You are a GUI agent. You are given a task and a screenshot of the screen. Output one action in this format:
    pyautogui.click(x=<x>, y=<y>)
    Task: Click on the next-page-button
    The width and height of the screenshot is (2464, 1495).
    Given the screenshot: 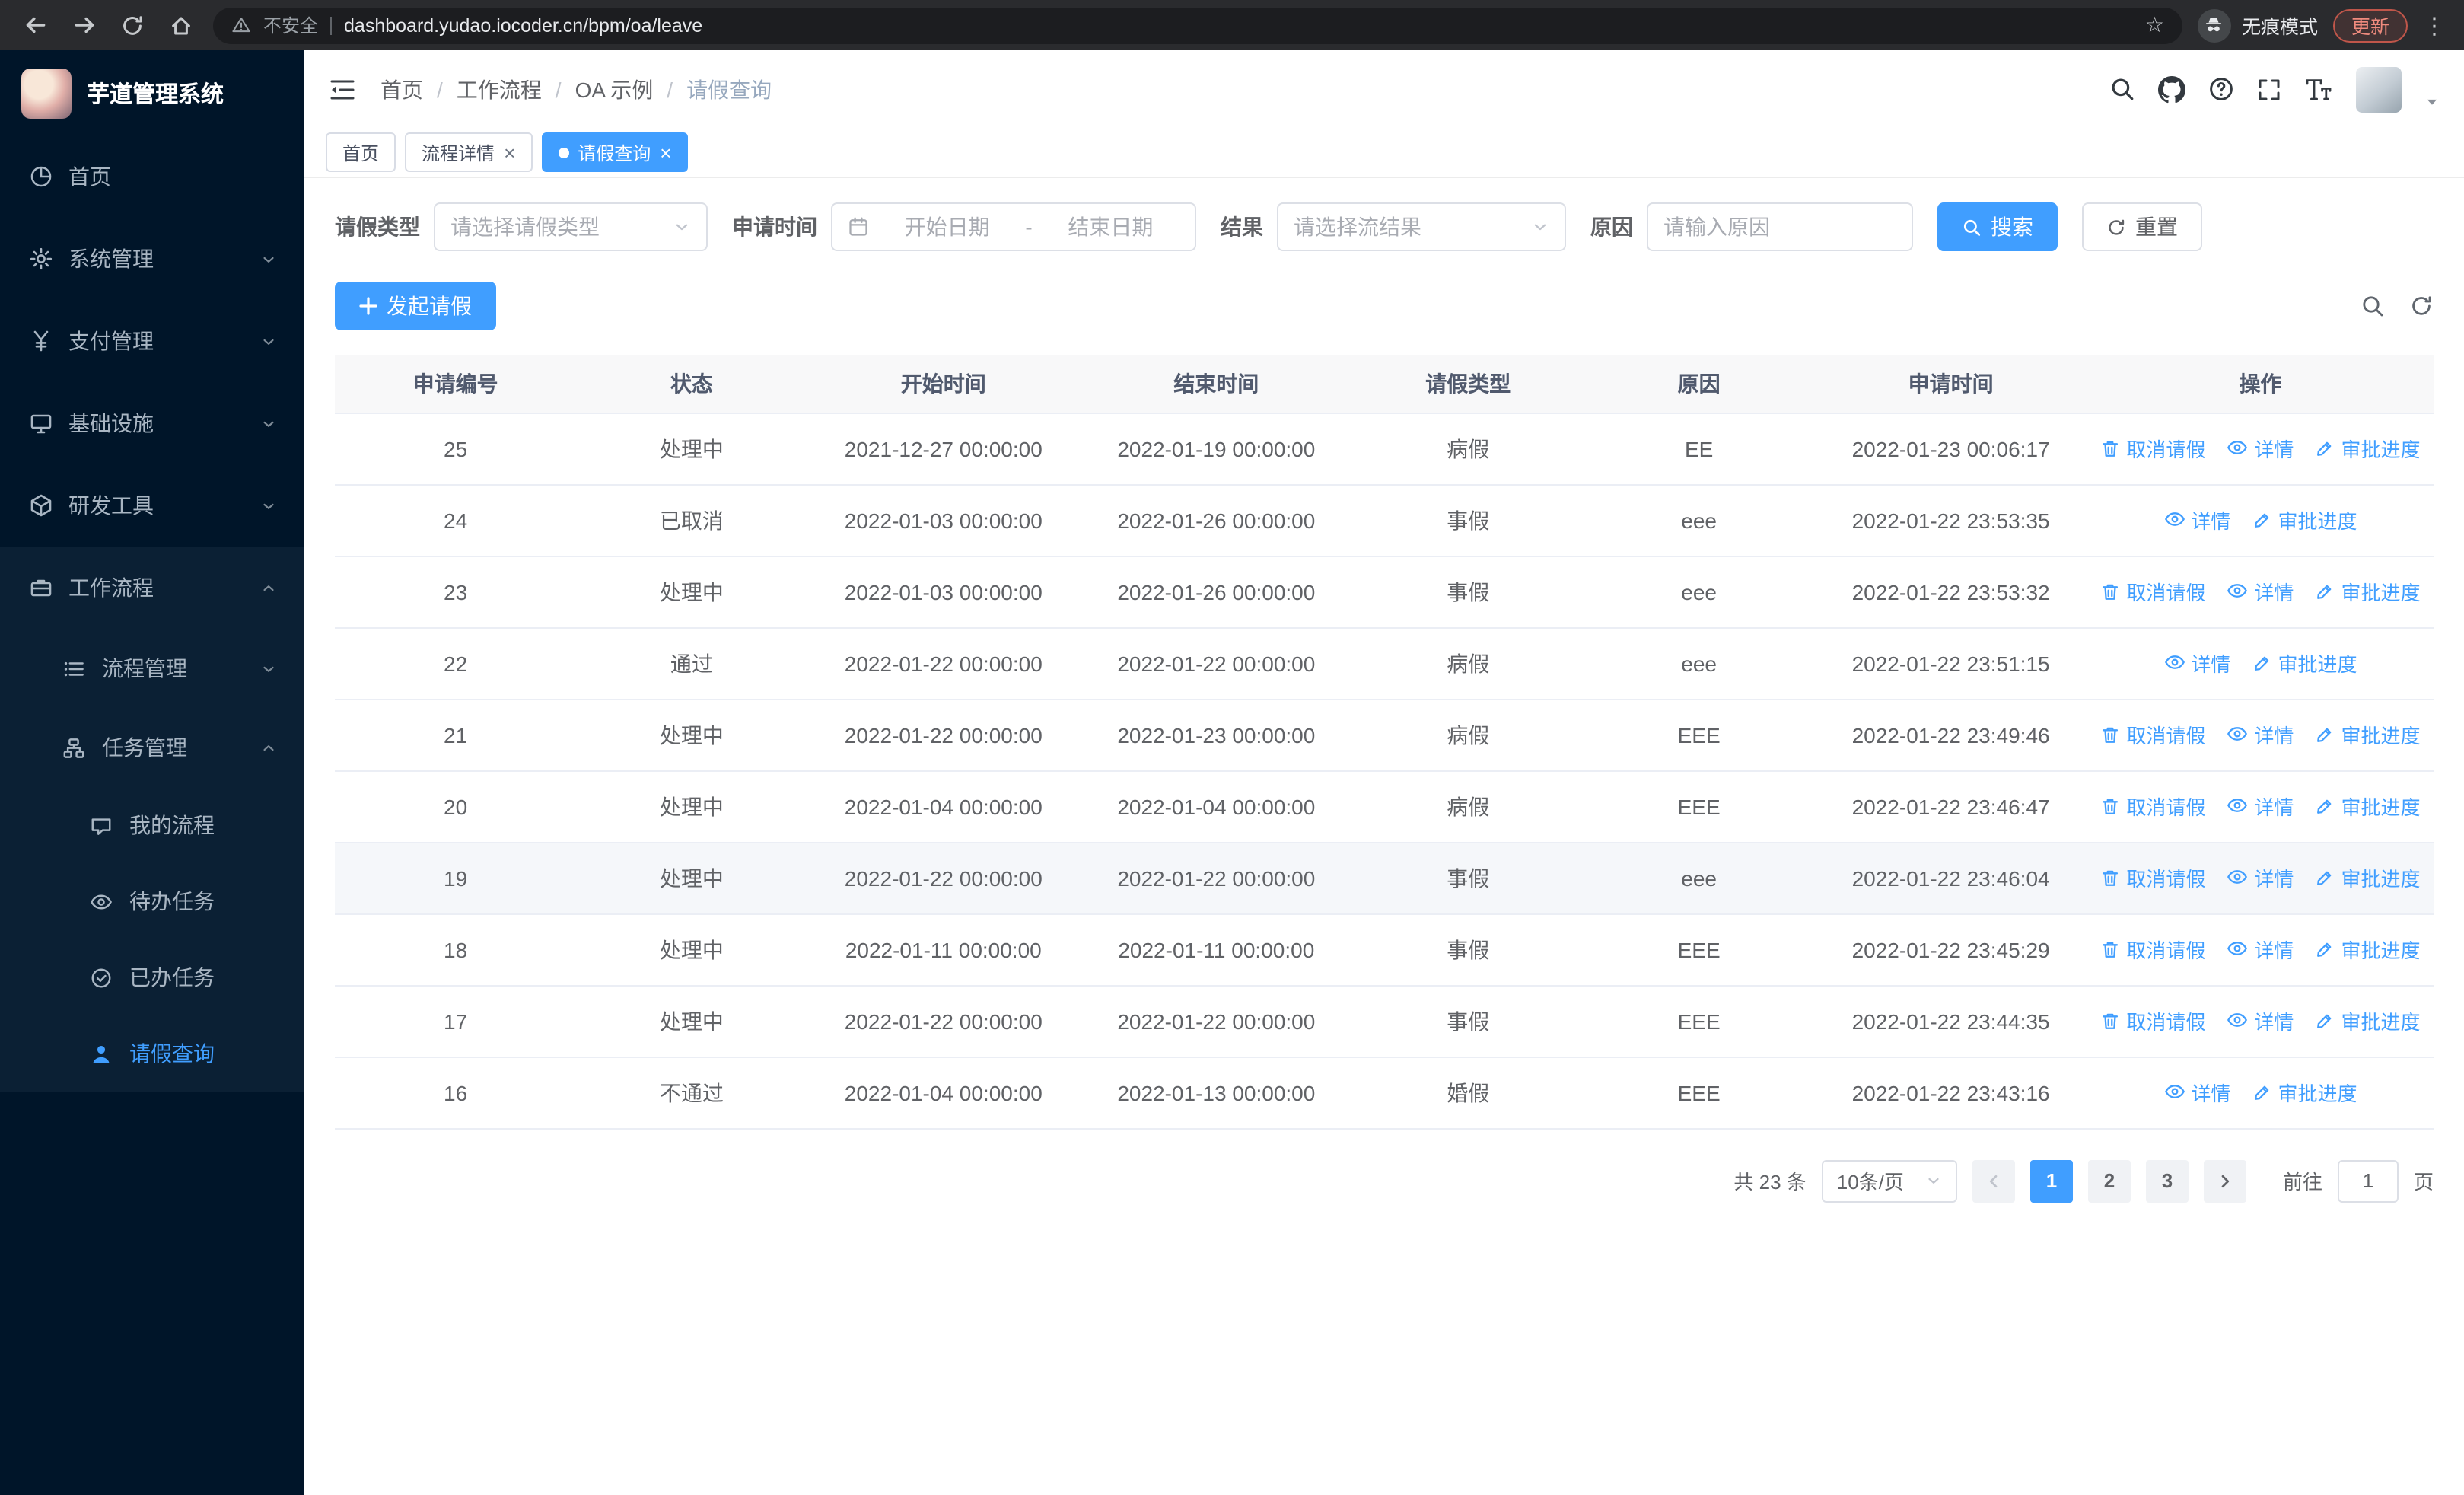 What is the action you would take?
    pyautogui.click(x=2224, y=1180)
    